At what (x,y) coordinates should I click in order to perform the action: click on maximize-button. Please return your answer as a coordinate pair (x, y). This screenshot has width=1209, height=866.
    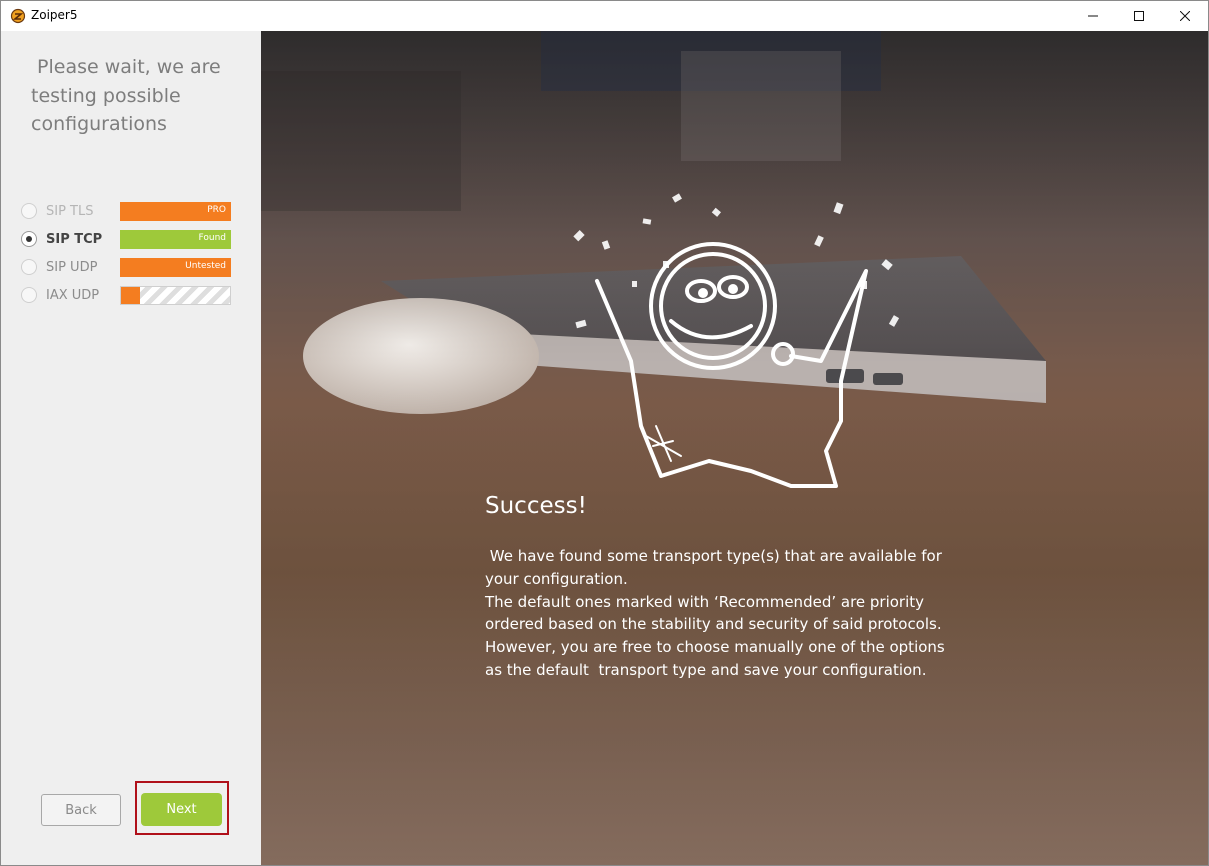
    Looking at the image, I should click on (1139, 16).